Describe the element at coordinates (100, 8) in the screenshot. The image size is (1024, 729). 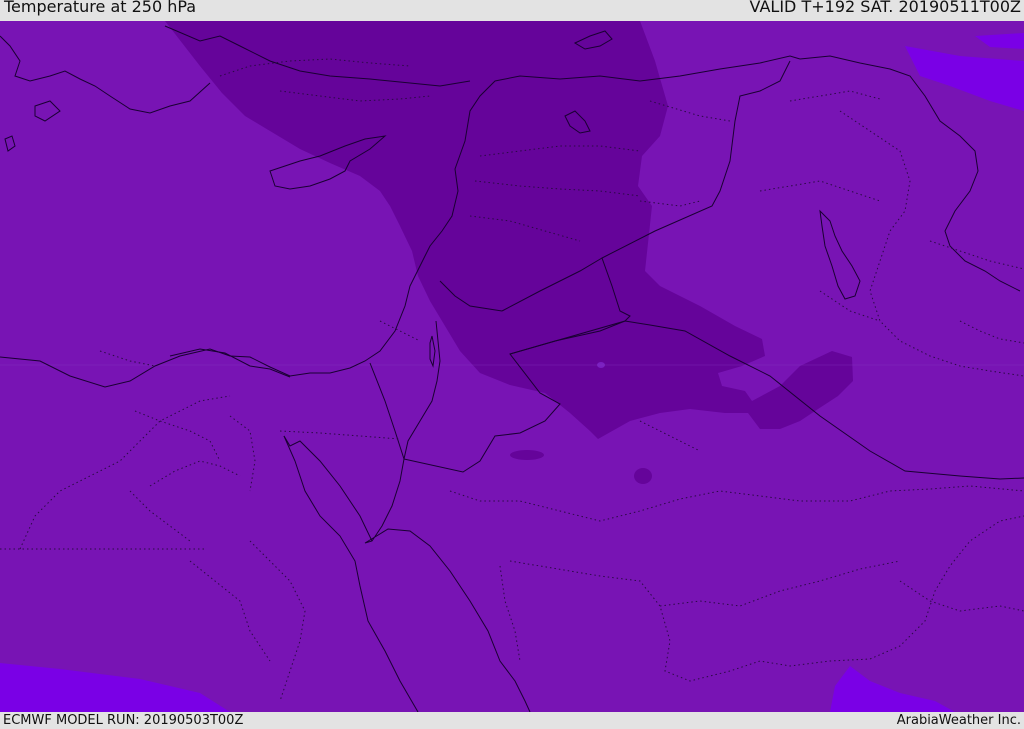
I see `map-title: Temperature at 250 hPa` at that location.